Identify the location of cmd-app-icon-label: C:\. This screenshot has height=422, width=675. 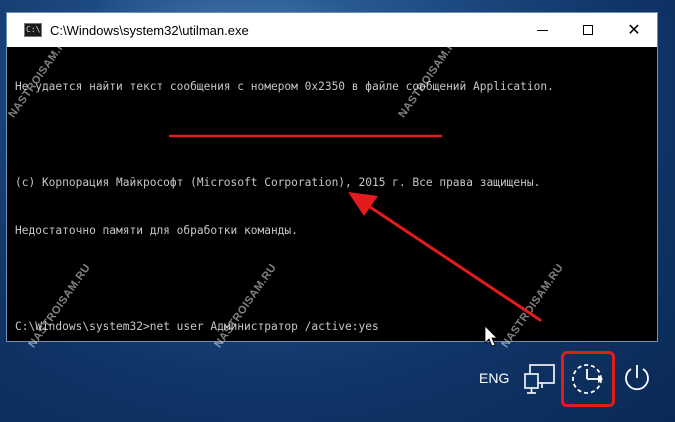
(33, 29).